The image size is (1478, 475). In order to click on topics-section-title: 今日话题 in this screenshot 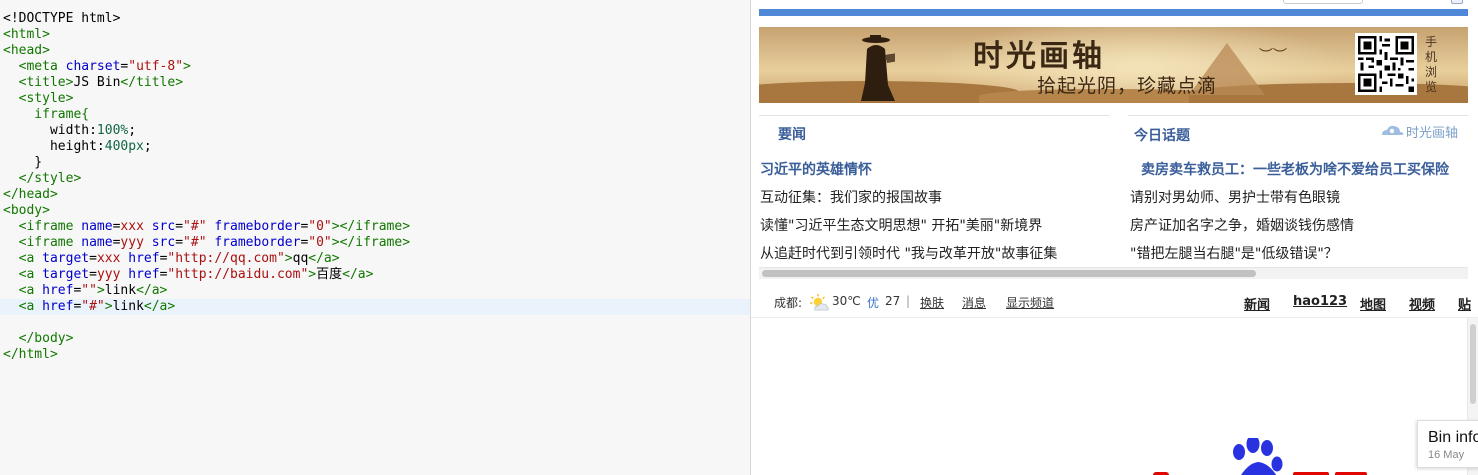, I will do `click(1162, 135)`.